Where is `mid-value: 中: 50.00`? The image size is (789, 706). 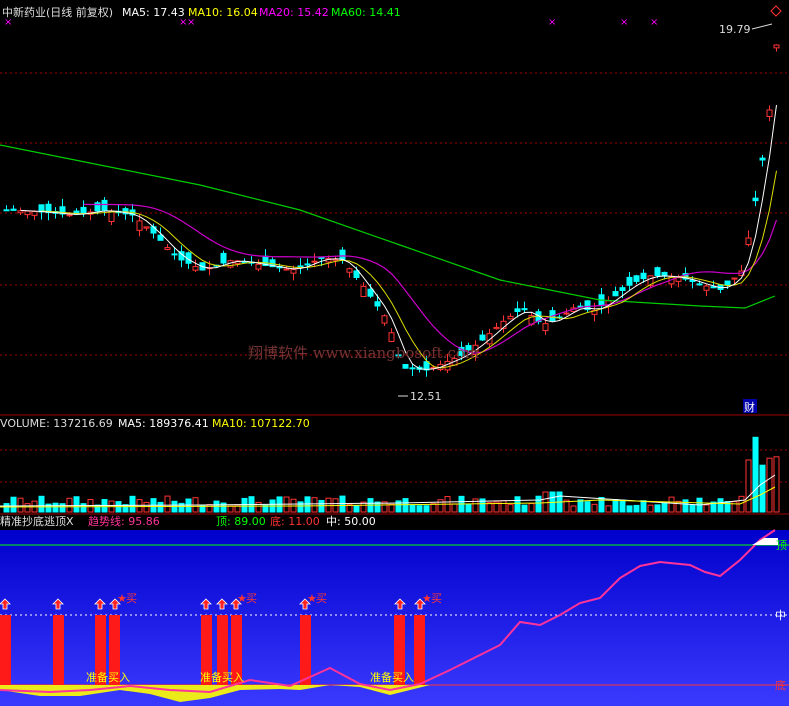 mid-value: 中: 50.00 is located at coordinates (351, 521).